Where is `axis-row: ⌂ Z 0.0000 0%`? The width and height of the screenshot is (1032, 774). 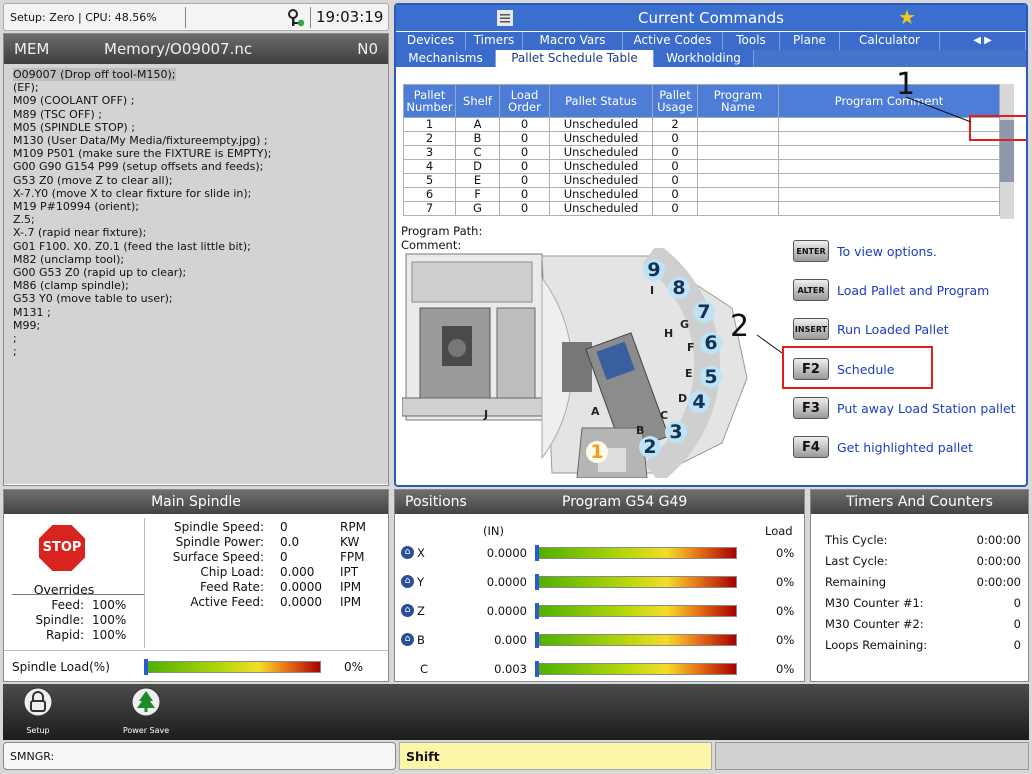
axis-row: ⌂ Z 0.0000 0% is located at coordinates (600, 613).